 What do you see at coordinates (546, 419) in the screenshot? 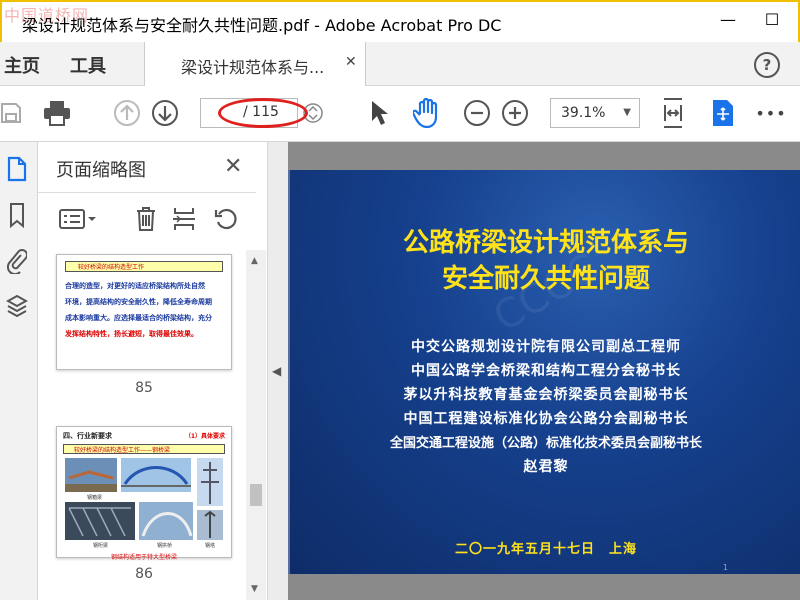
I see `slide-affiliation-line: 中国工程建设标准化协会公路分会副秘书长` at bounding box center [546, 419].